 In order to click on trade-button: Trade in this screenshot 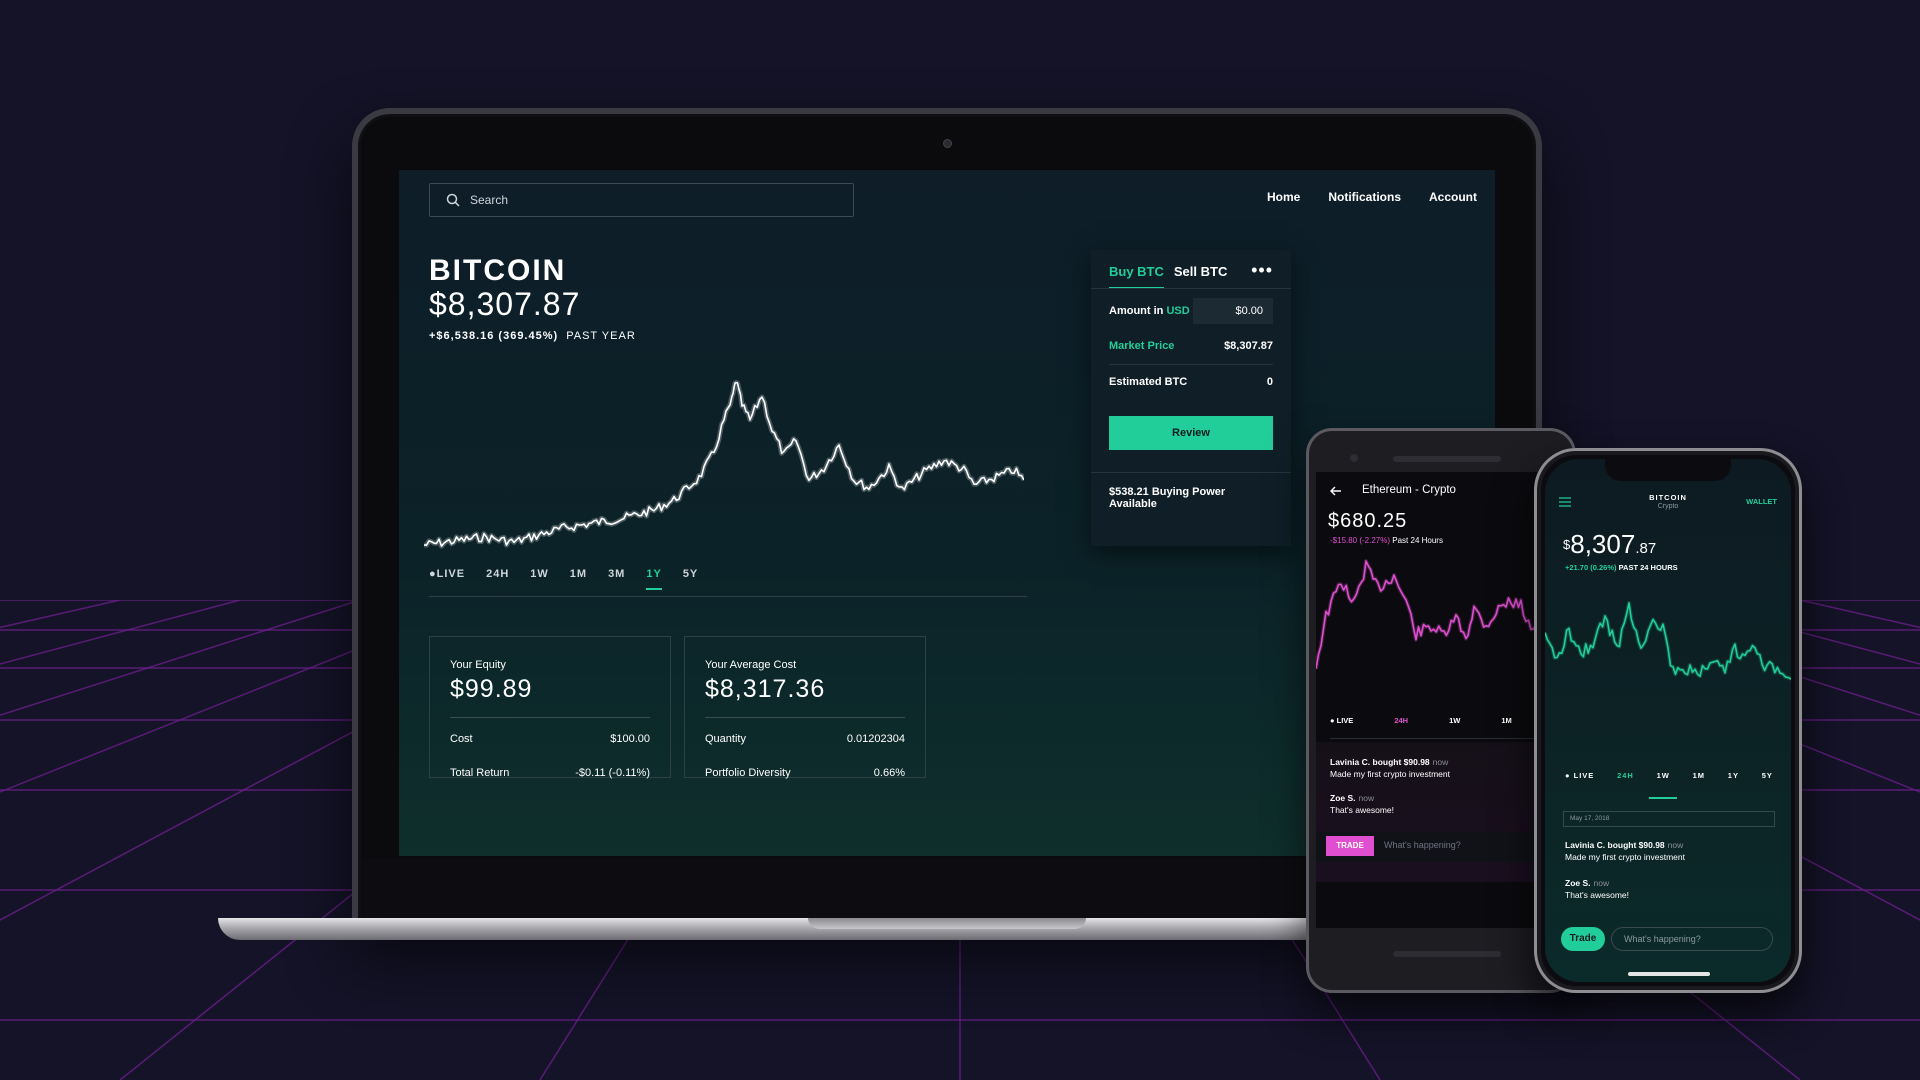, I will do `click(1583, 939)`.